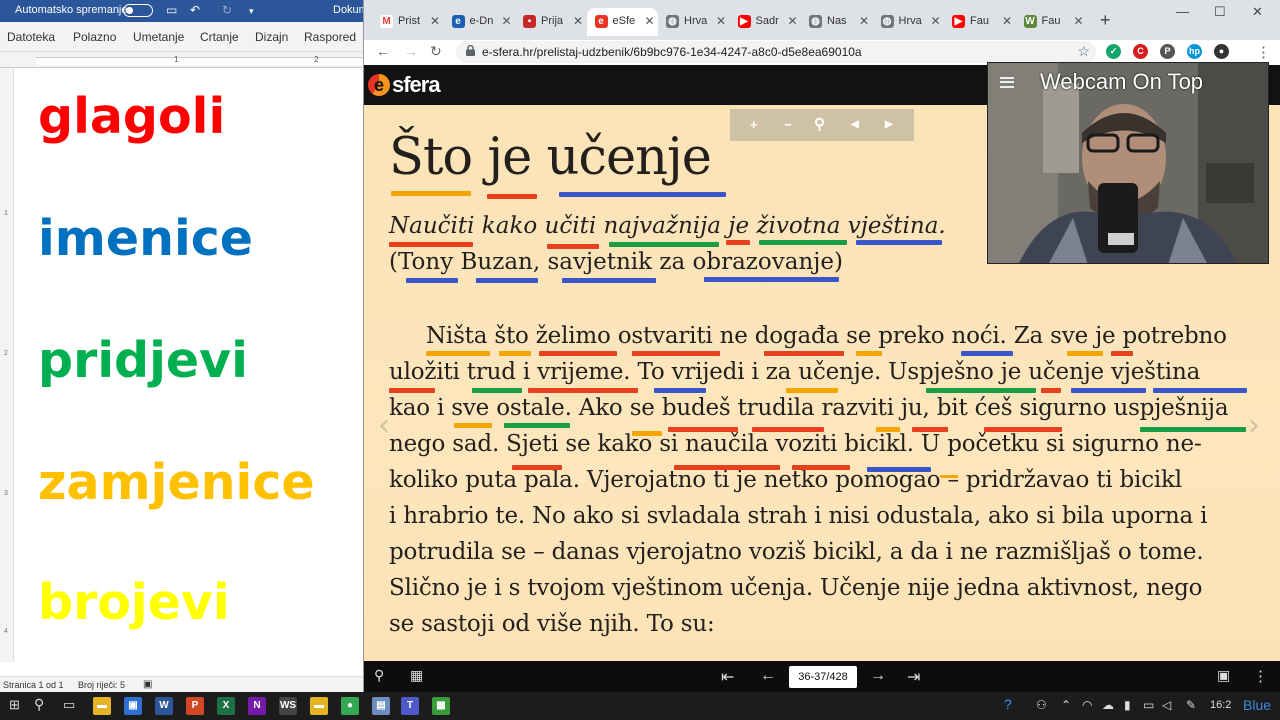  I want to click on more-menu-icon: ⋮, so click(1260, 676).